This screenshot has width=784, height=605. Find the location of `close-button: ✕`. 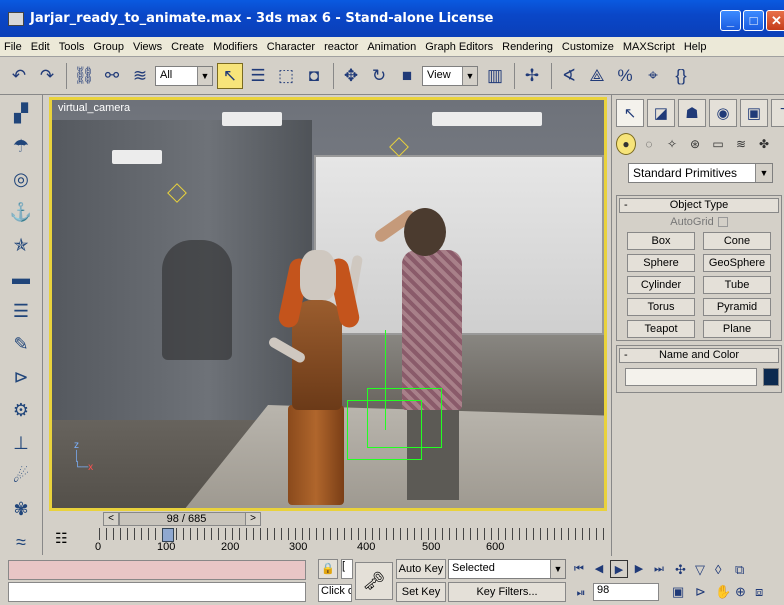

close-button: ✕ is located at coordinates (775, 20).